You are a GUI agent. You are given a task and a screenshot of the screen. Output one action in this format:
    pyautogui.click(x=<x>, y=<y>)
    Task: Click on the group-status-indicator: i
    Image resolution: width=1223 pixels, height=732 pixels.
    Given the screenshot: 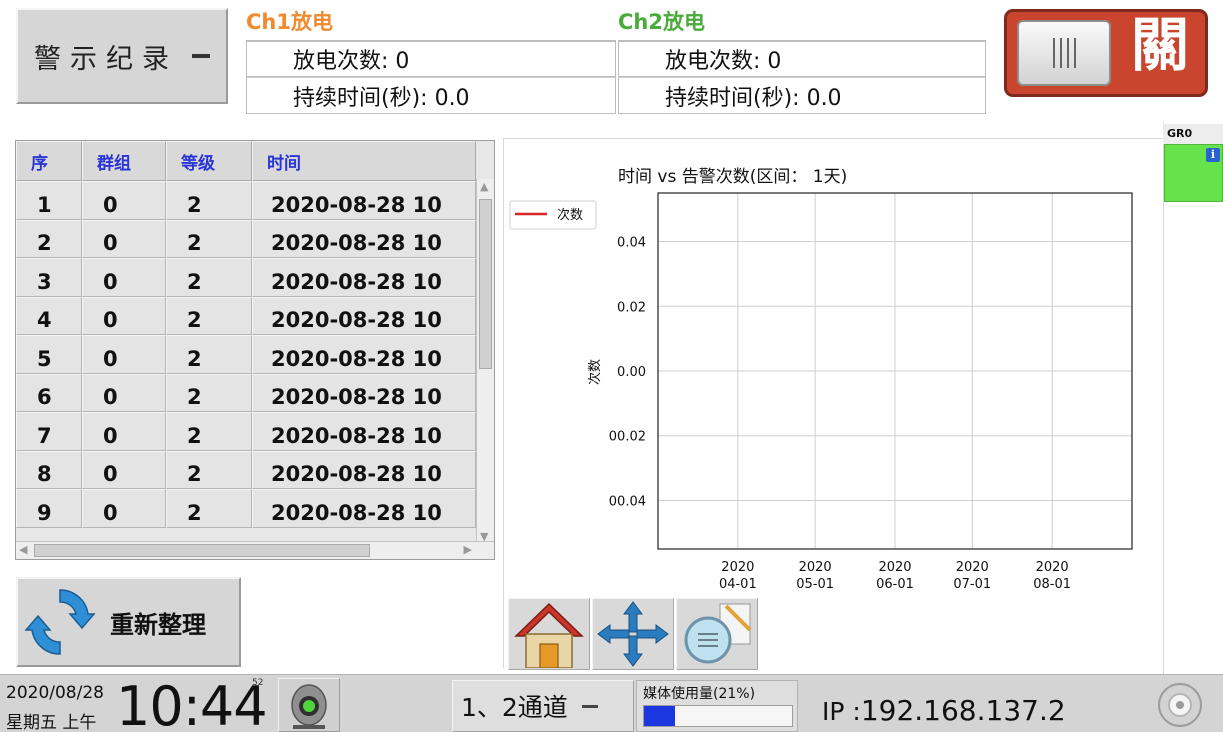 What is the action you would take?
    pyautogui.click(x=1193, y=173)
    